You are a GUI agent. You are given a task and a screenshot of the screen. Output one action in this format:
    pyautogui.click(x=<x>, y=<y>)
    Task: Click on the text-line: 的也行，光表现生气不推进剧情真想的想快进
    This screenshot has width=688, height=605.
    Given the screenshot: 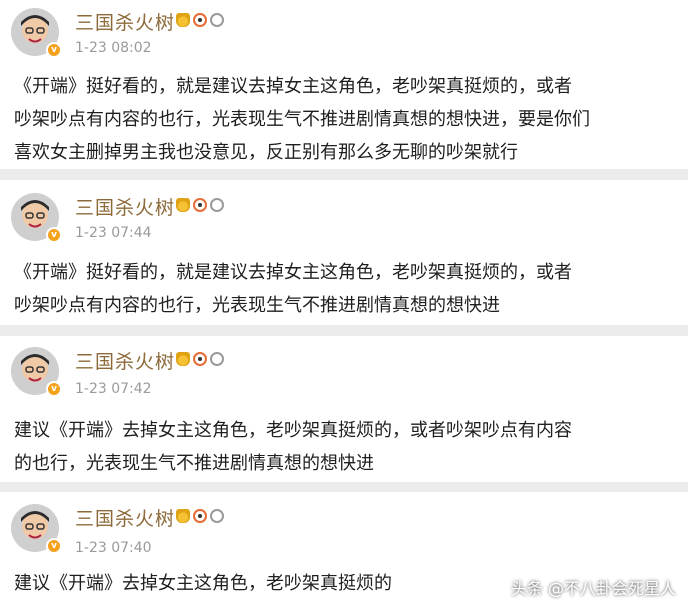 What is the action you would take?
    pyautogui.click(x=194, y=463)
    